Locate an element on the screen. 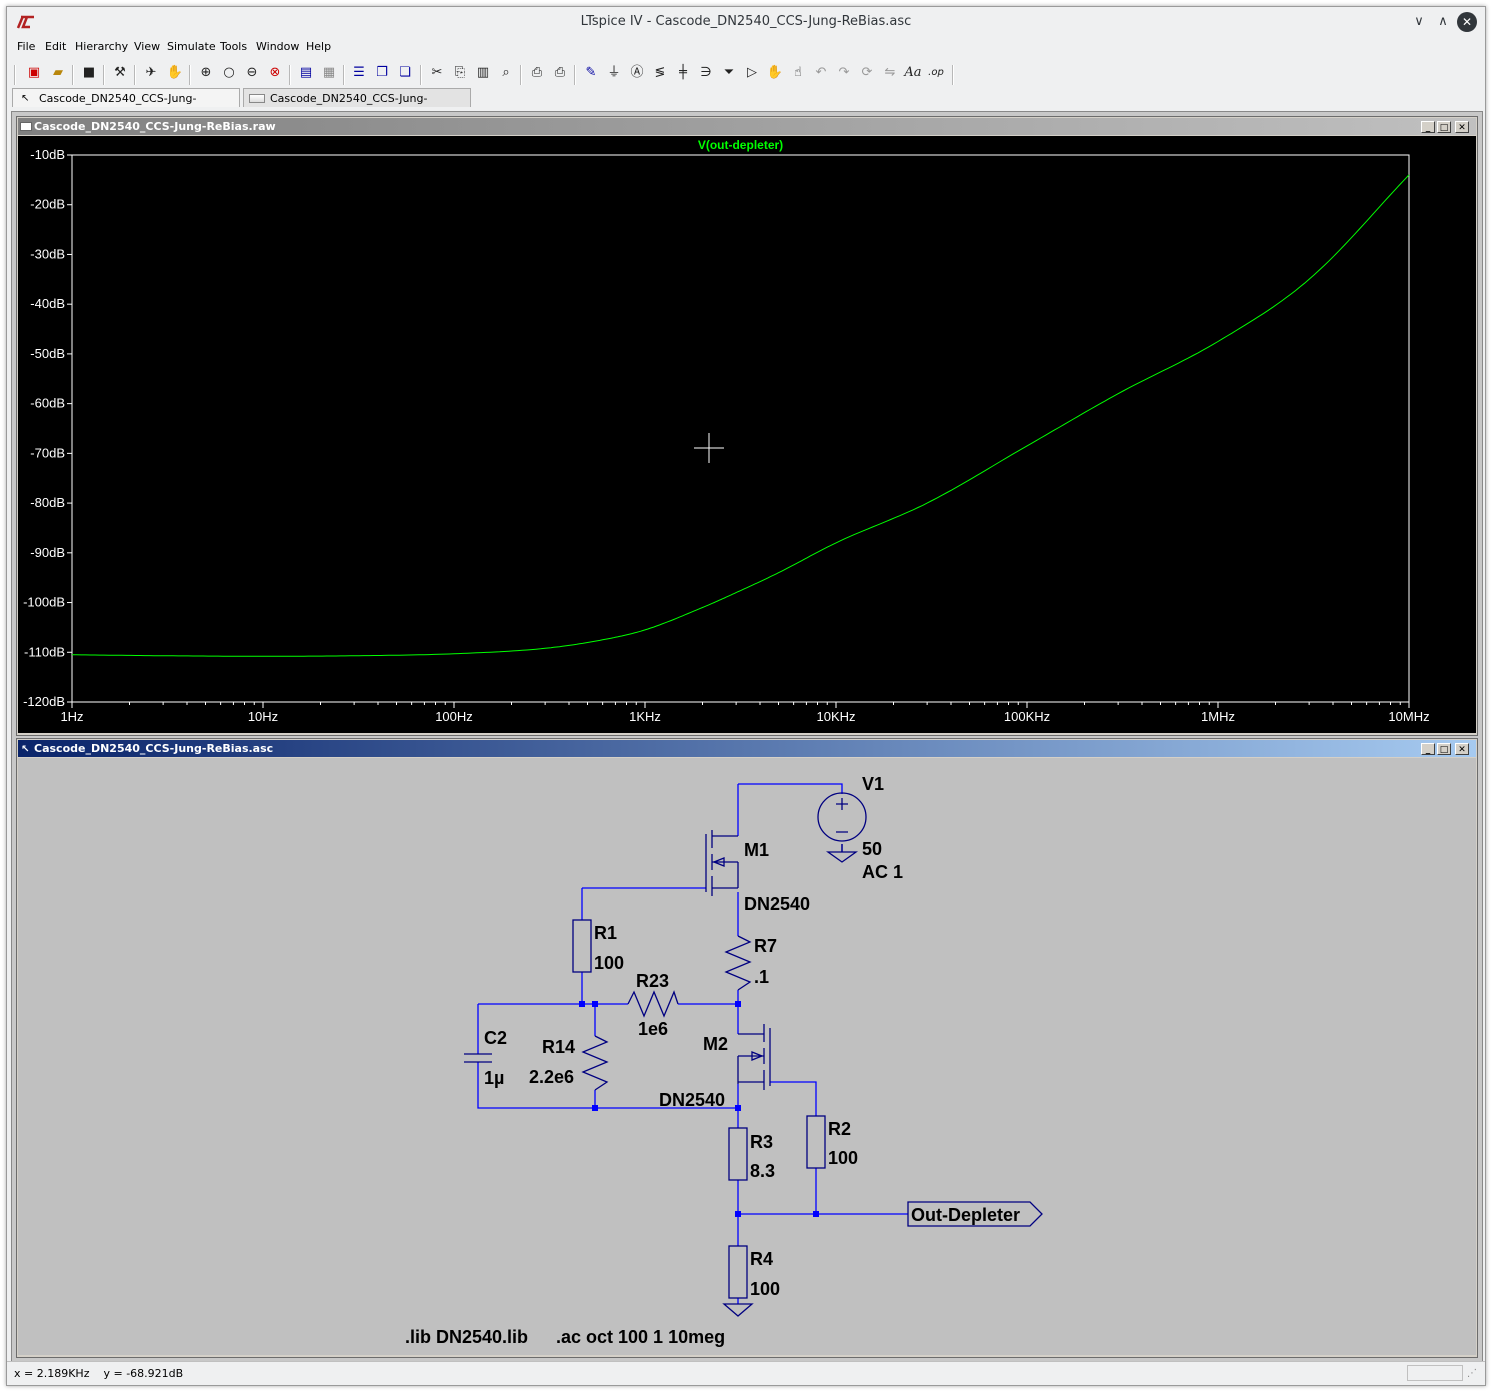  new-schematic-icon: ▣ is located at coordinates (34, 73).